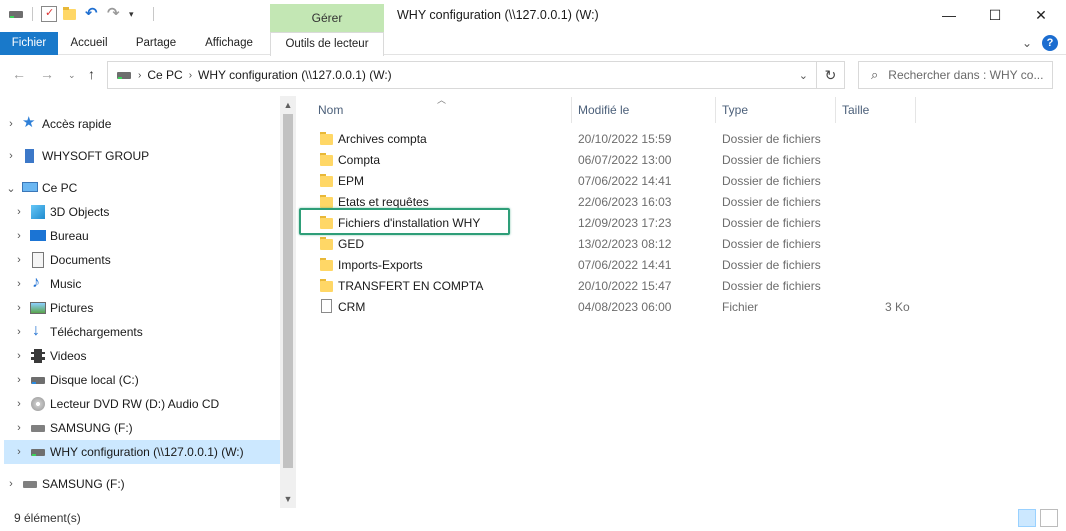 The height and width of the screenshot is (531, 1066). I want to click on nav-item-videos: › Videos, so click(146, 356).